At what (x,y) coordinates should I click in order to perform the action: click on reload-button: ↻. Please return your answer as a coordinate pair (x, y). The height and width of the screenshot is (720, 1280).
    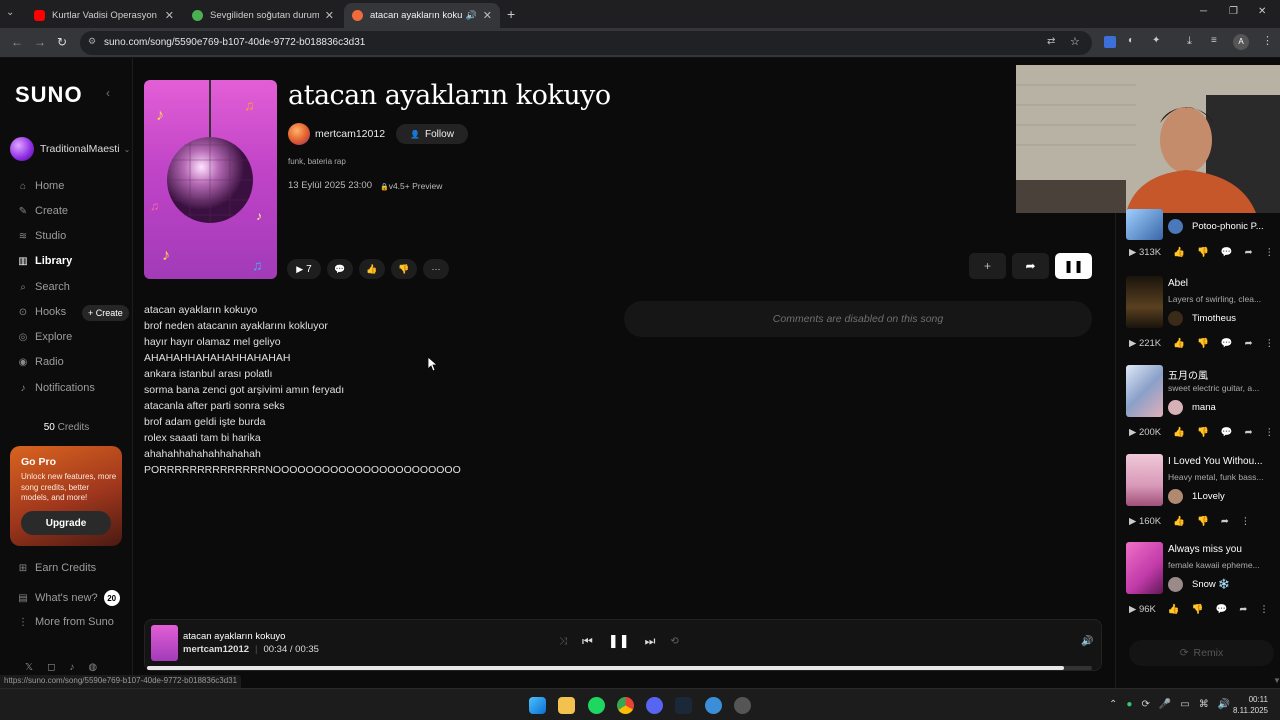
    Looking at the image, I should click on (62, 42).